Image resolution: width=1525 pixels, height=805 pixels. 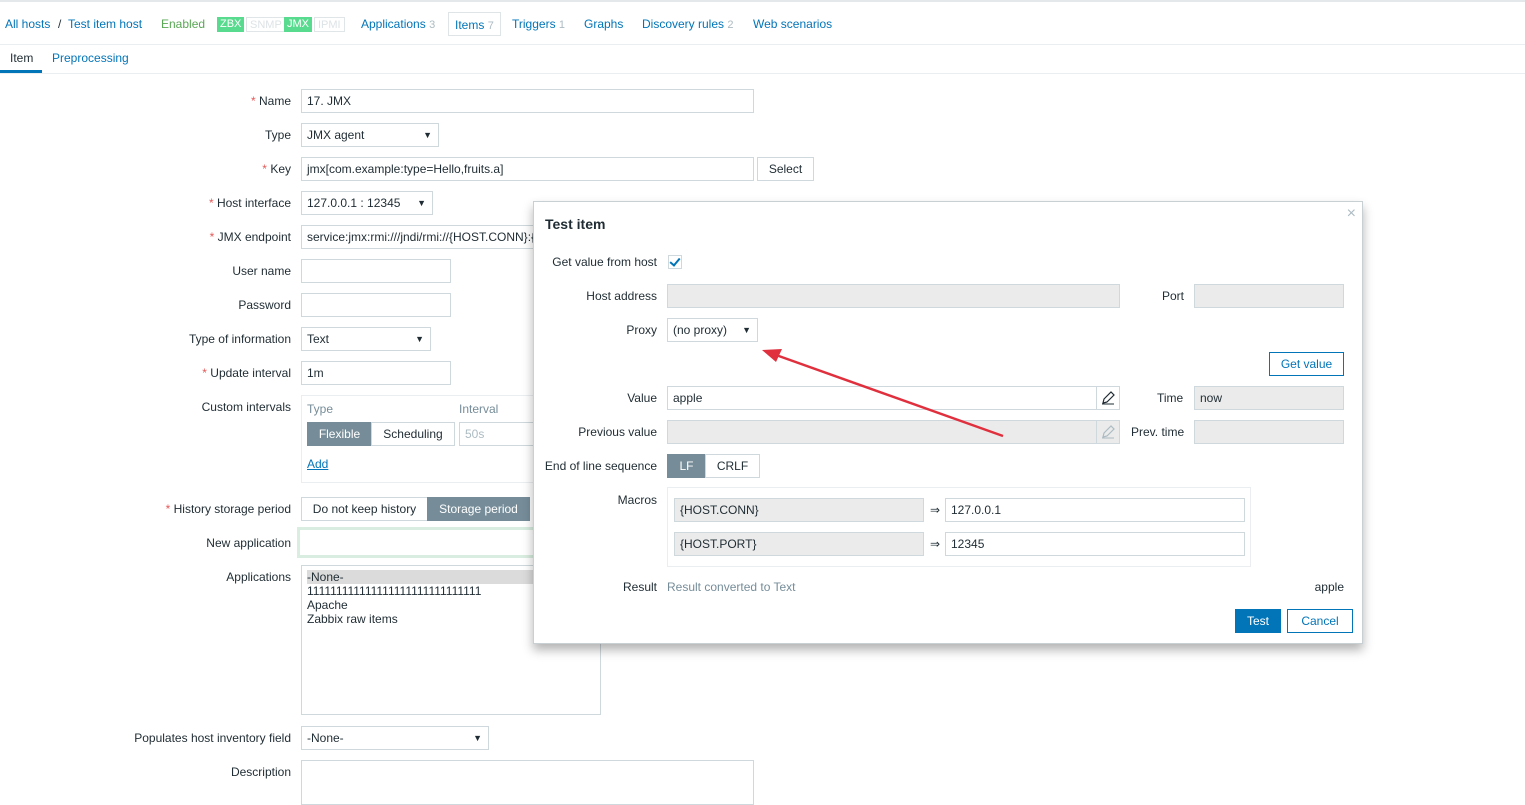 I want to click on annotation-arrow-head, so click(x=772, y=355).